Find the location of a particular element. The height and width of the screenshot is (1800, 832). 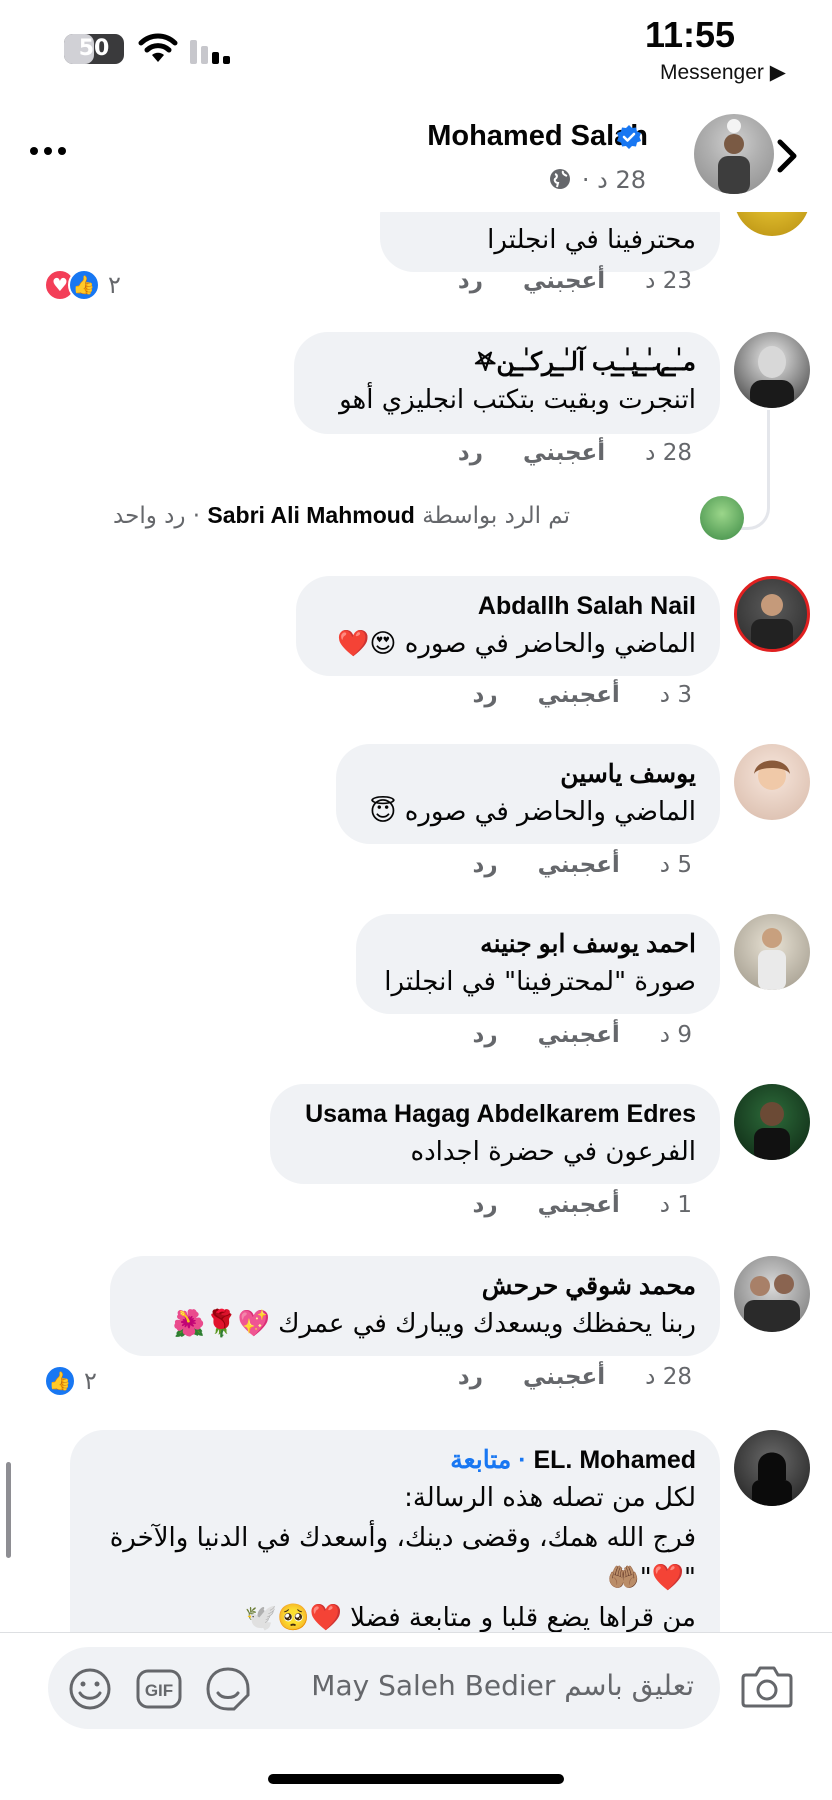

comment-text-line: "❤️"🤲🏽 is located at coordinates (651, 1578).